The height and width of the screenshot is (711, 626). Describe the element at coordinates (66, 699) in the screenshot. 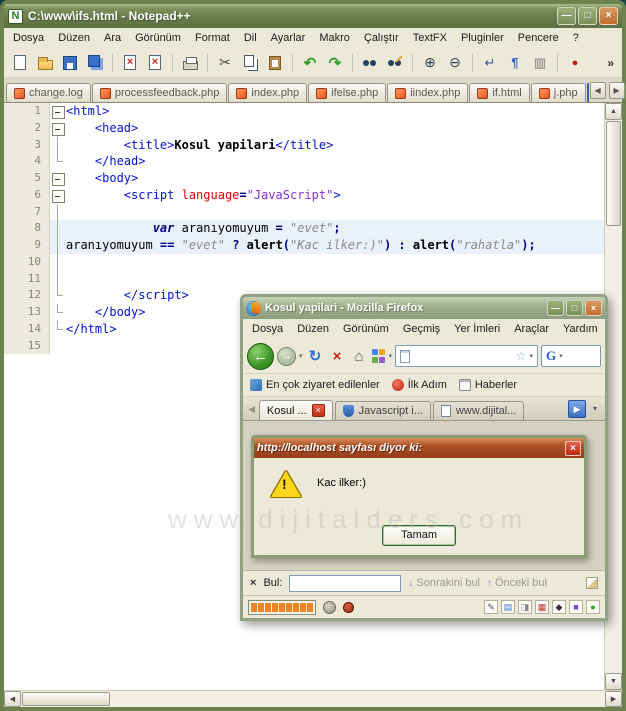

I see `horizontal-scroll-thumb` at that location.